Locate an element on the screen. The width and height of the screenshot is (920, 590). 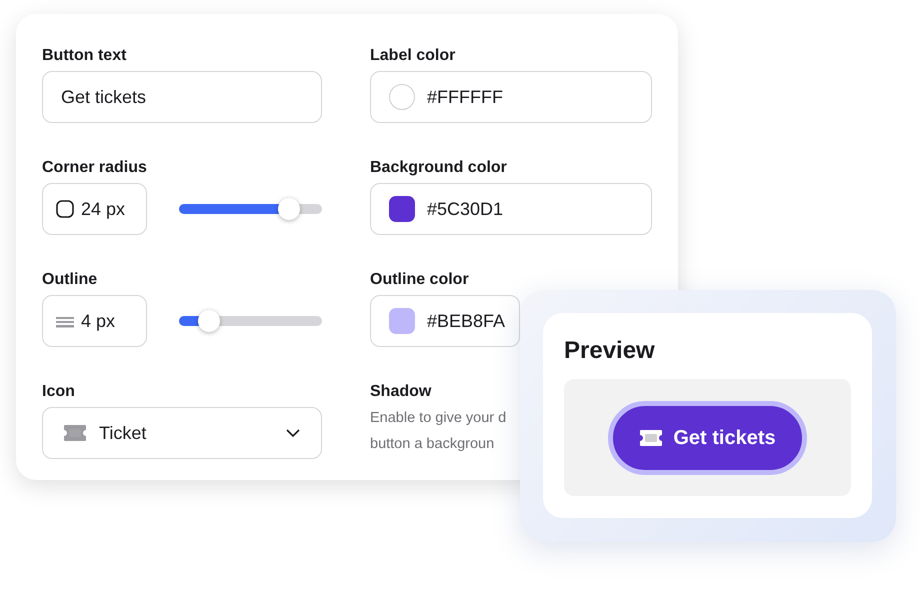
number-field: 24 px is located at coordinates (94, 209).